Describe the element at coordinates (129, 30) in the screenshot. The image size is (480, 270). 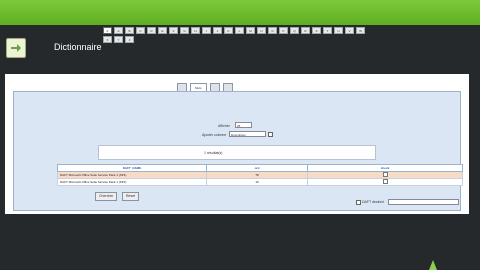
I see `letter-button-B: B` at that location.